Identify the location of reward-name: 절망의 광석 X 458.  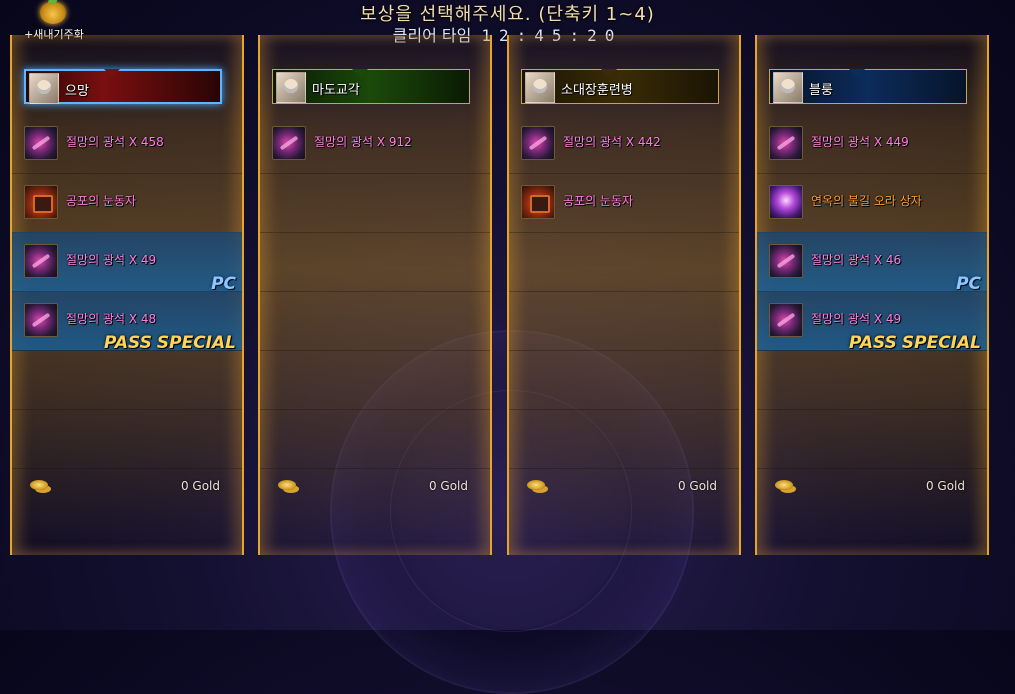
(115, 142).